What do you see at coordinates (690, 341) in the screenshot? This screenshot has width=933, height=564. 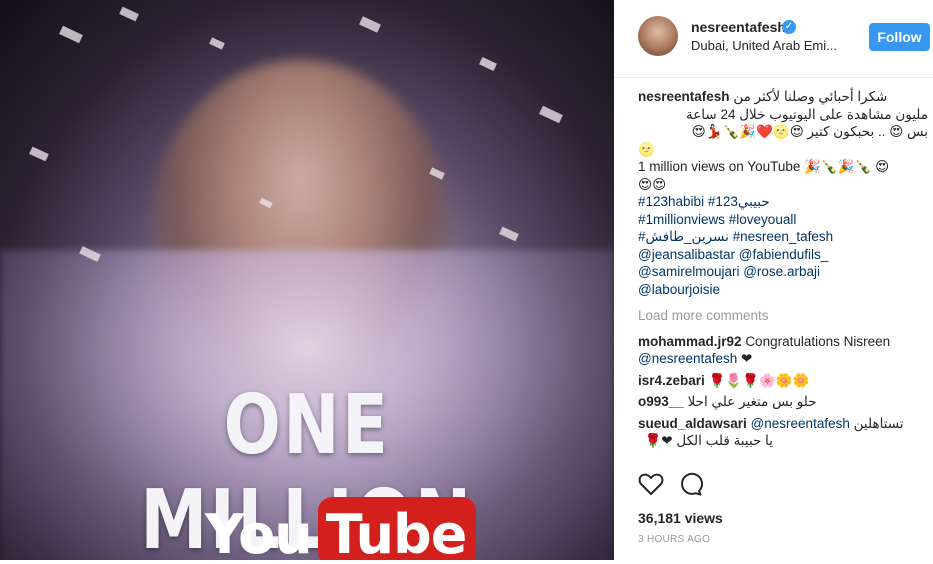 I see `comment-username-link: mohammad.jr92` at bounding box center [690, 341].